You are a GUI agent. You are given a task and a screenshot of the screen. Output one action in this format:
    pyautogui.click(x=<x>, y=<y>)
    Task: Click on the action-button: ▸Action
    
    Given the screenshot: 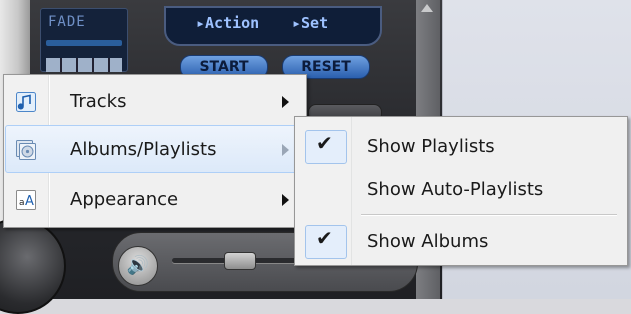 What is the action you would take?
    pyautogui.click(x=227, y=23)
    